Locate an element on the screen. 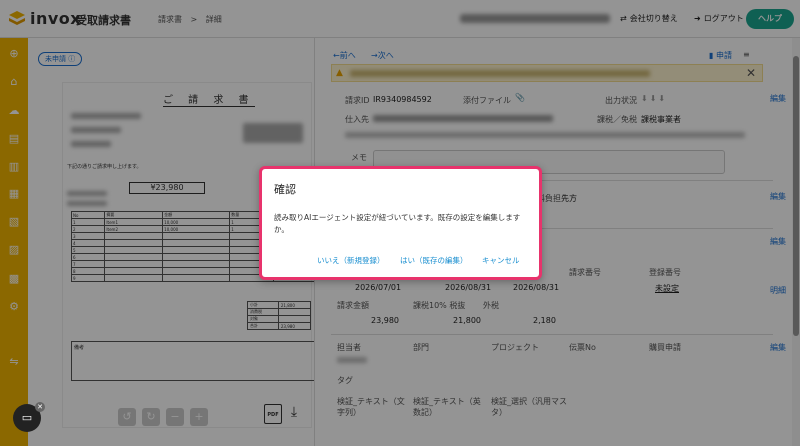 The image size is (800, 446). cancel-button: キャンセル is located at coordinates (501, 260).